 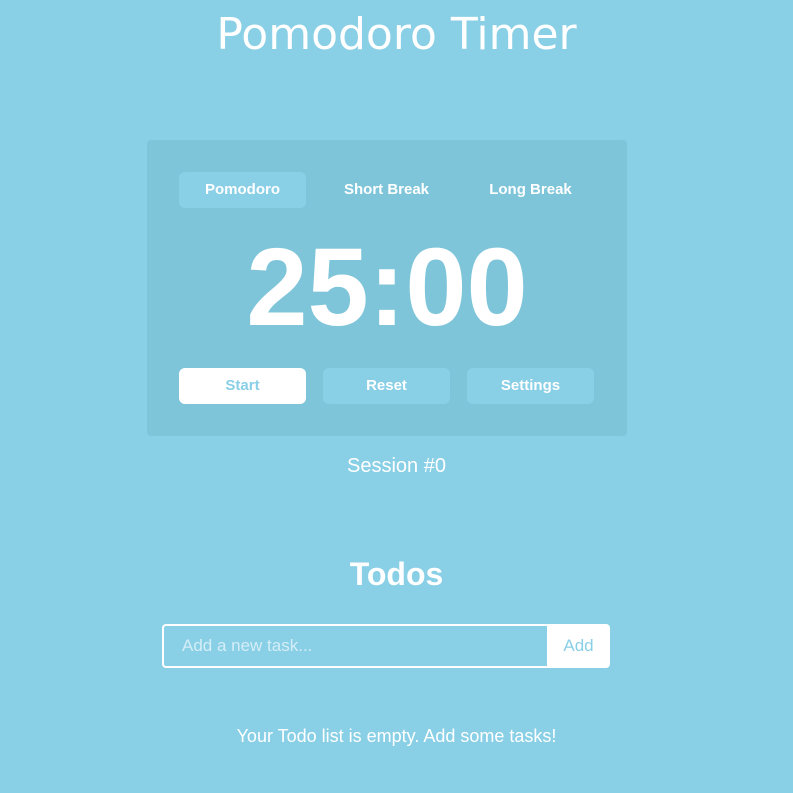 I want to click on settings-button: Settings, so click(x=530, y=386).